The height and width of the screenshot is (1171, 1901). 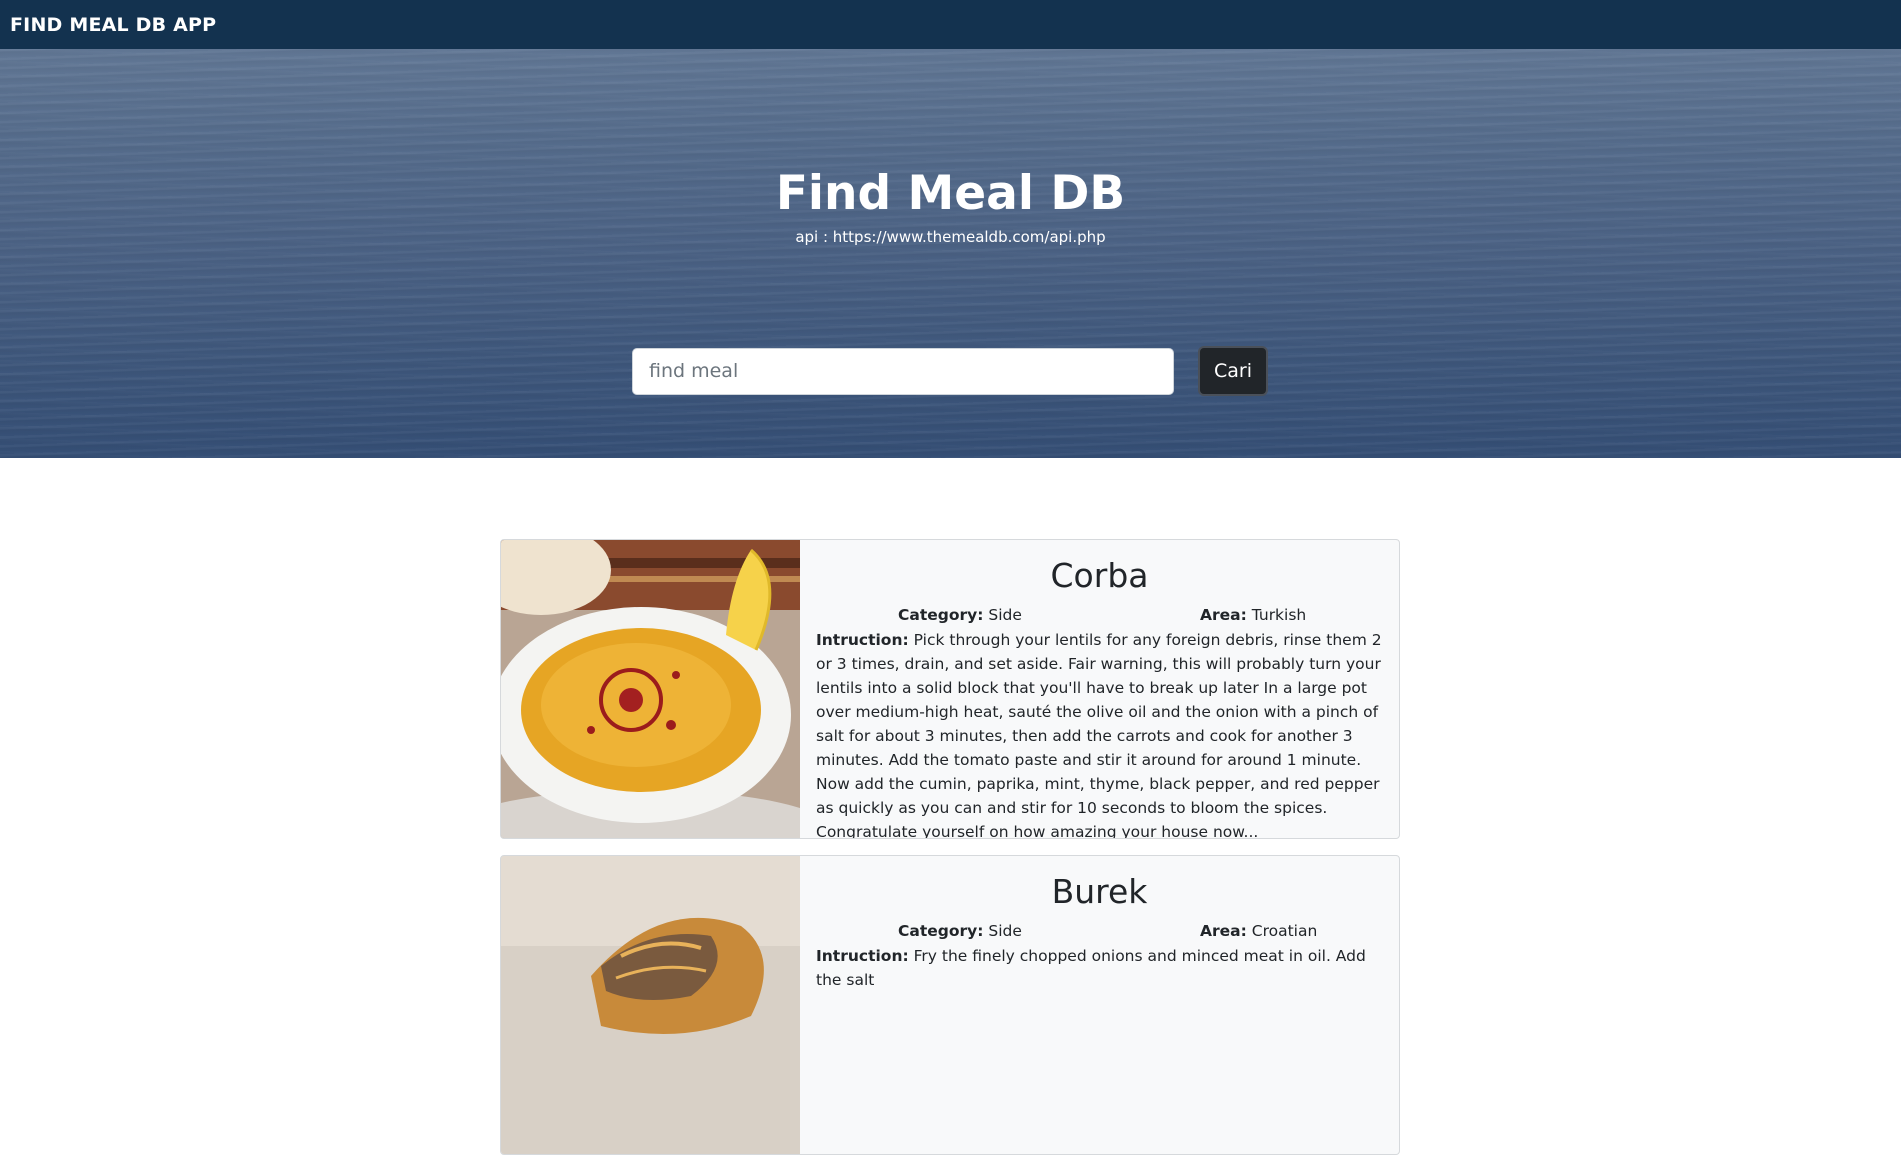 What do you see at coordinates (950, 193) in the screenshot?
I see `page-title: Find Meal DB` at bounding box center [950, 193].